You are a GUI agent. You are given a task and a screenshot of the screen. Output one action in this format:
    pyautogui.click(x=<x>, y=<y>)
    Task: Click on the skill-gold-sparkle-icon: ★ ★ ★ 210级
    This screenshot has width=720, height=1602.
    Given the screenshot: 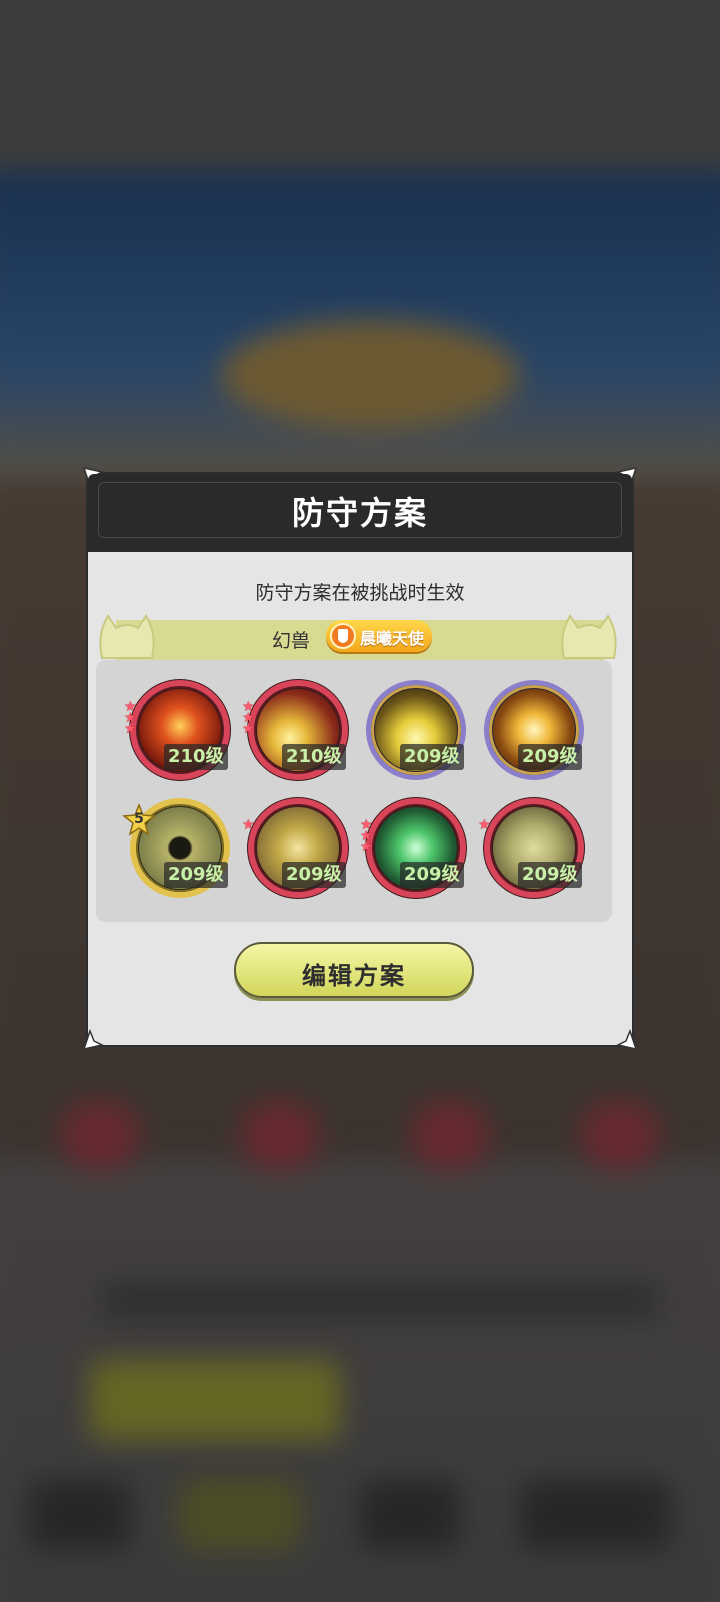 What is the action you would take?
    pyautogui.click(x=296, y=731)
    